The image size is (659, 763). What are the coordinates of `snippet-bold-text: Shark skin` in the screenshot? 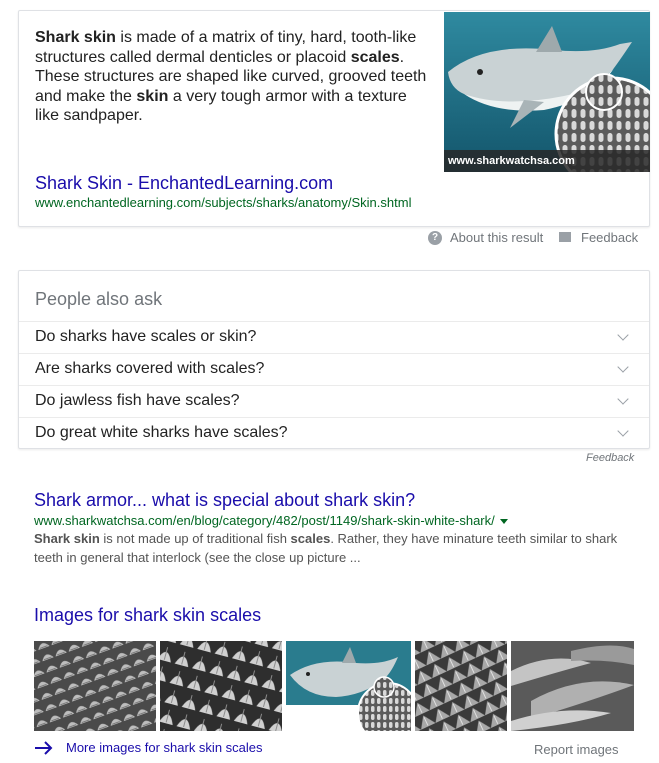 It's located at (75, 37).